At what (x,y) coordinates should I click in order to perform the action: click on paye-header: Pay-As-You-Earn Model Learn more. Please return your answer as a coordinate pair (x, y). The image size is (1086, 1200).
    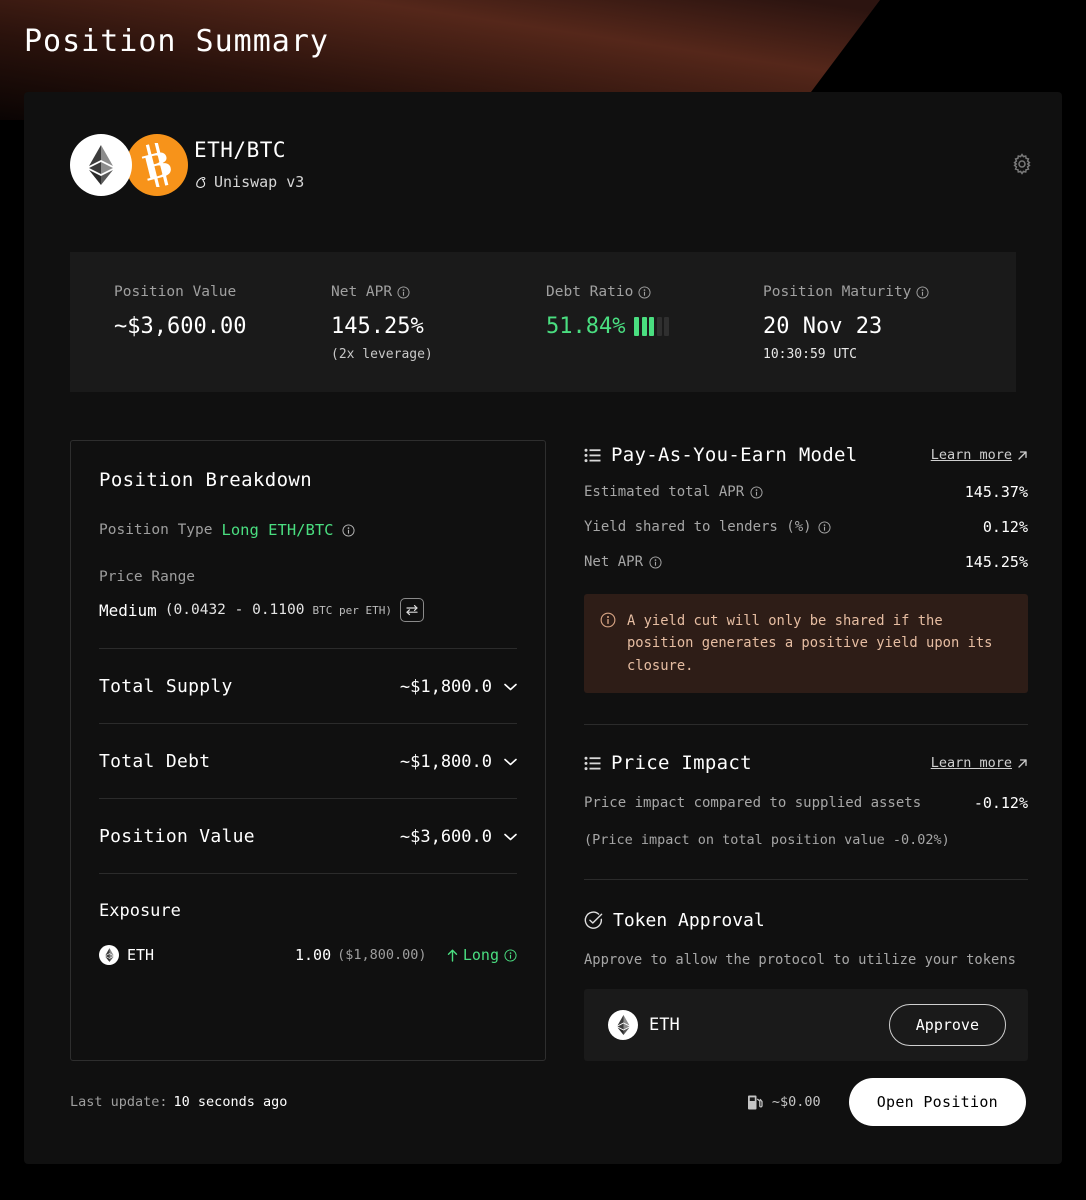
    Looking at the image, I should click on (806, 455).